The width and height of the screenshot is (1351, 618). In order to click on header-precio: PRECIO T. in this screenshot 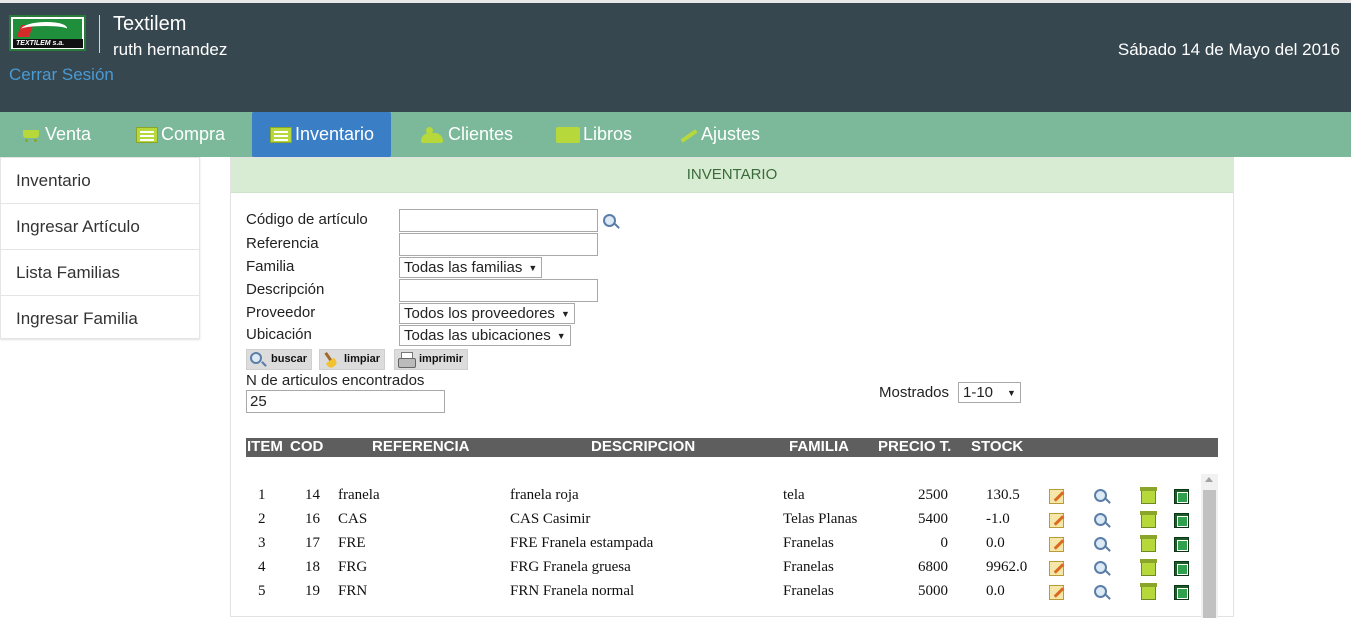, I will do `click(915, 446)`.